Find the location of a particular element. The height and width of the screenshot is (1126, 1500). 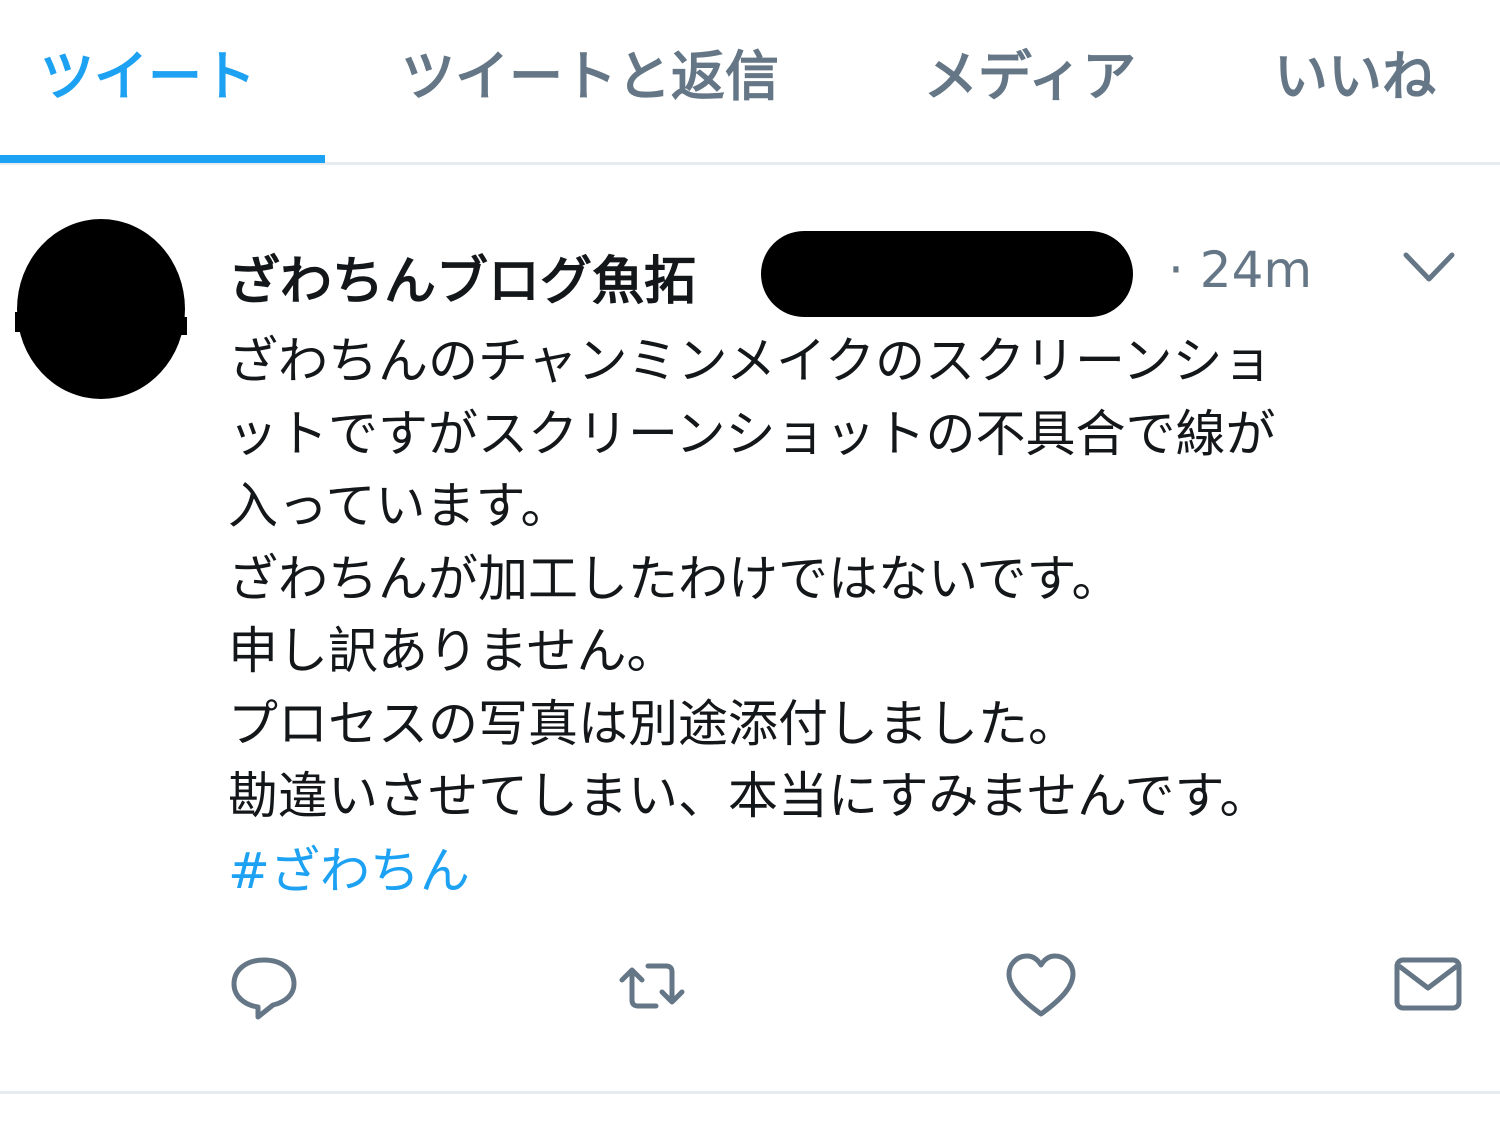

tab-likes: いいね is located at coordinates (1355, 81).